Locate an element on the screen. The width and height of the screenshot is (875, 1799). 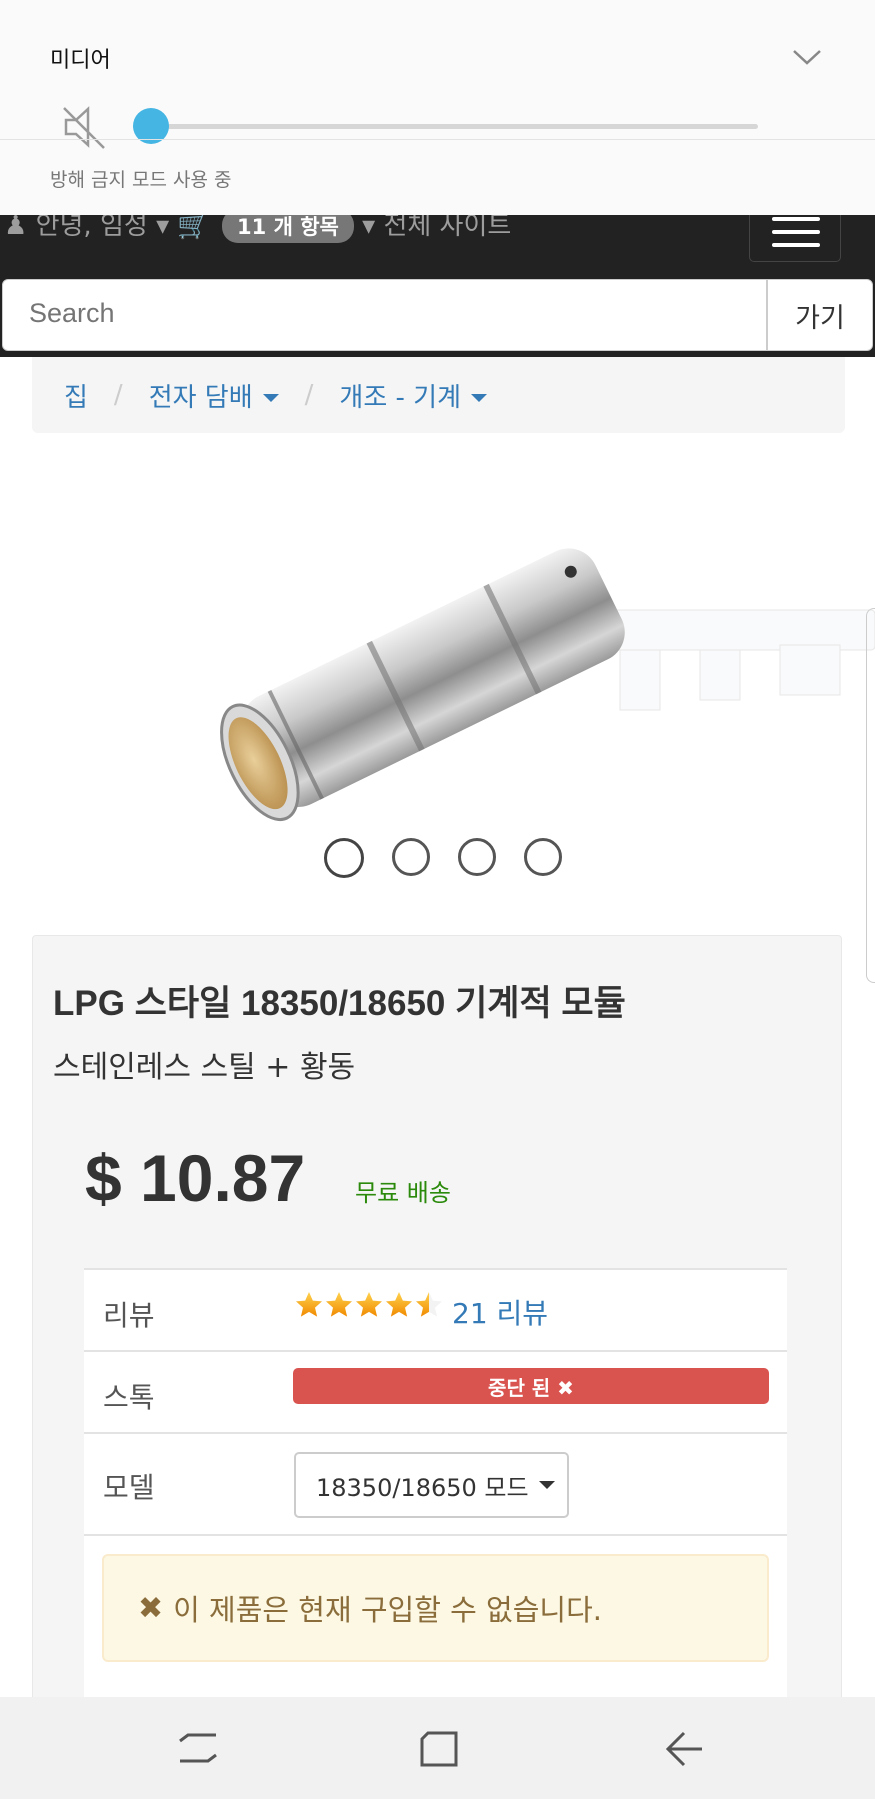
stock-label: 스톡 is located at coordinates (129, 1397).